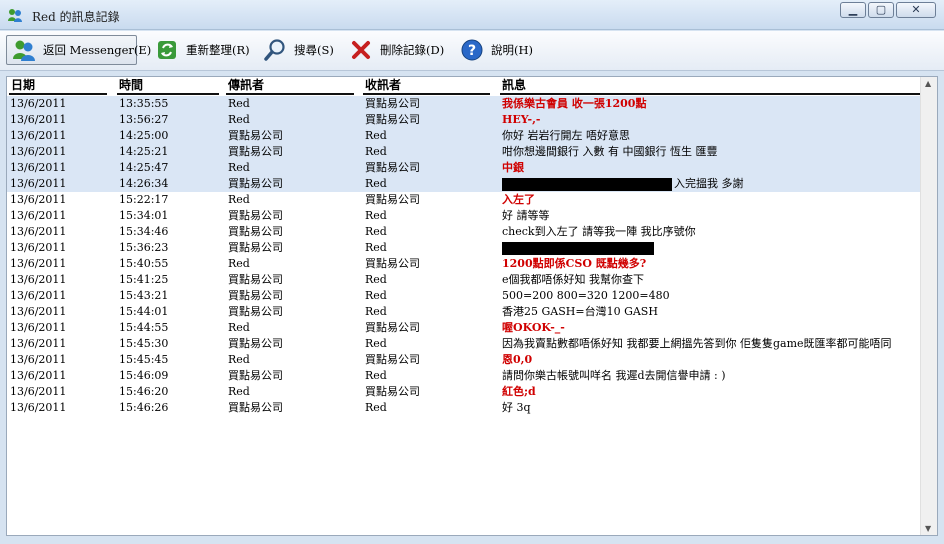 The image size is (944, 544). What do you see at coordinates (512, 50) in the screenshot?
I see `help-label: 說明(H)` at bounding box center [512, 50].